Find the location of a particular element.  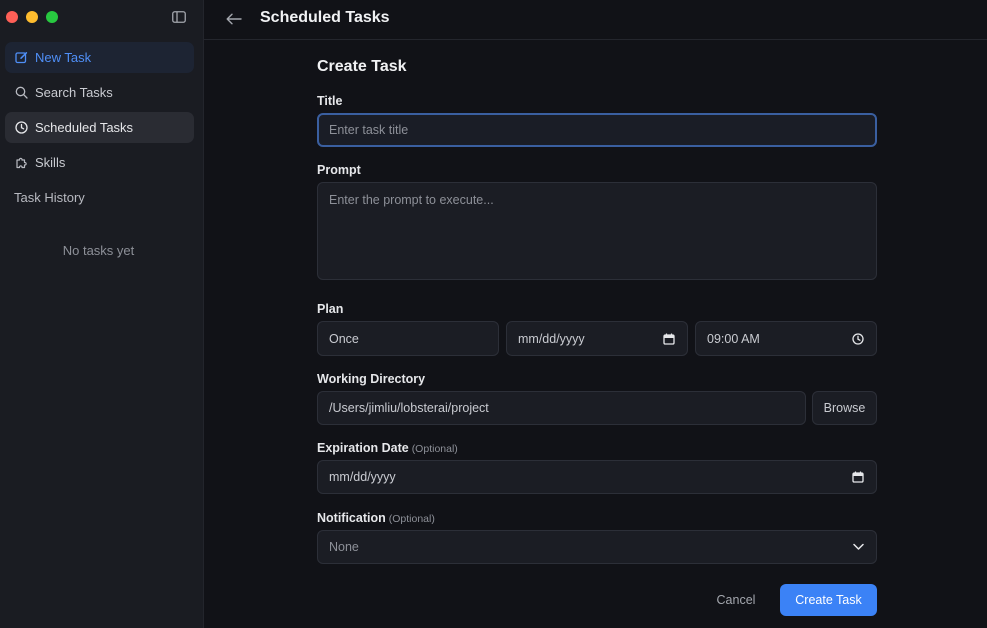

sidebar-item-label: Scheduled Tasks is located at coordinates (84, 127).